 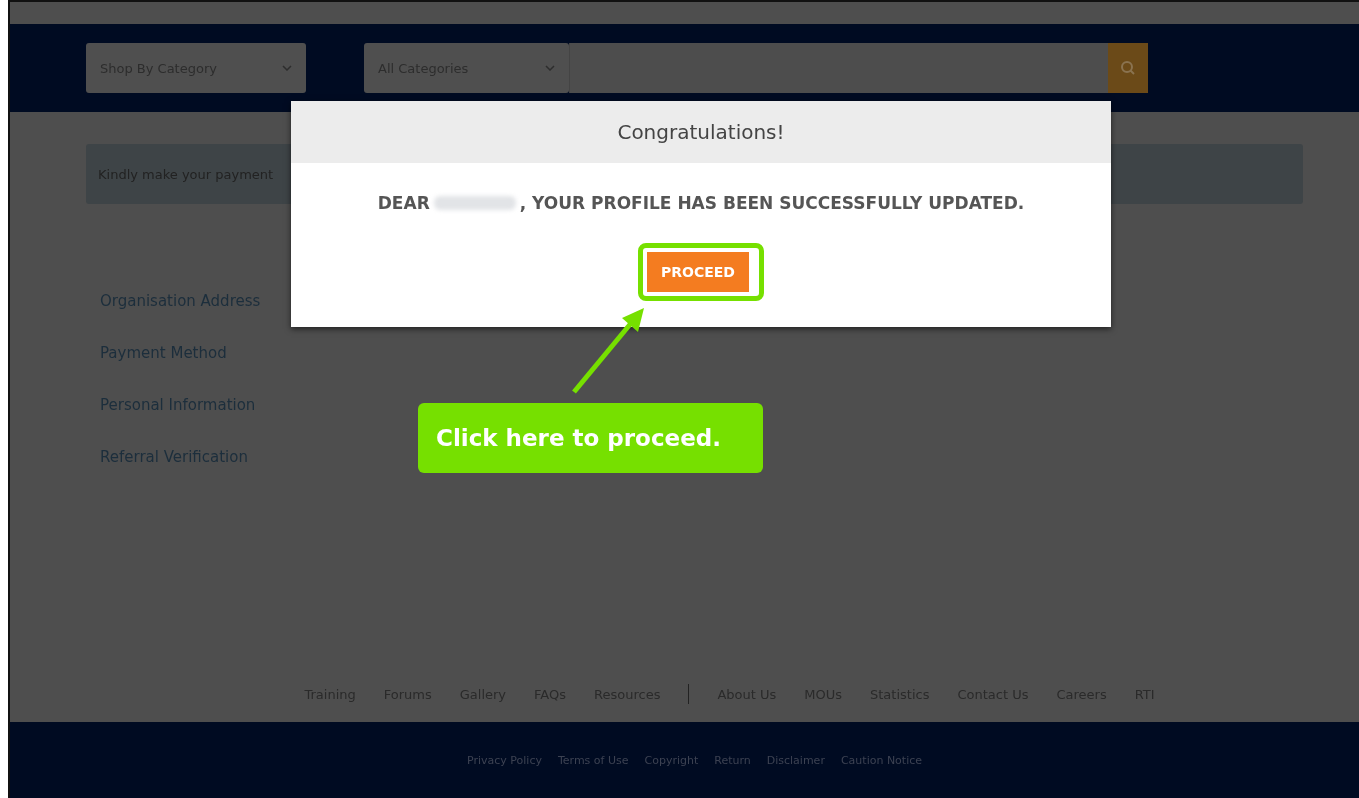 What do you see at coordinates (698, 272) in the screenshot?
I see `proceed-button: PROCEED` at bounding box center [698, 272].